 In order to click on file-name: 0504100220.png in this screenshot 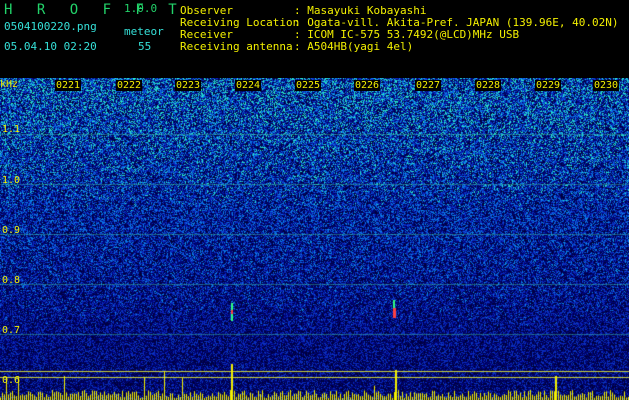, I will do `click(50, 26)`.